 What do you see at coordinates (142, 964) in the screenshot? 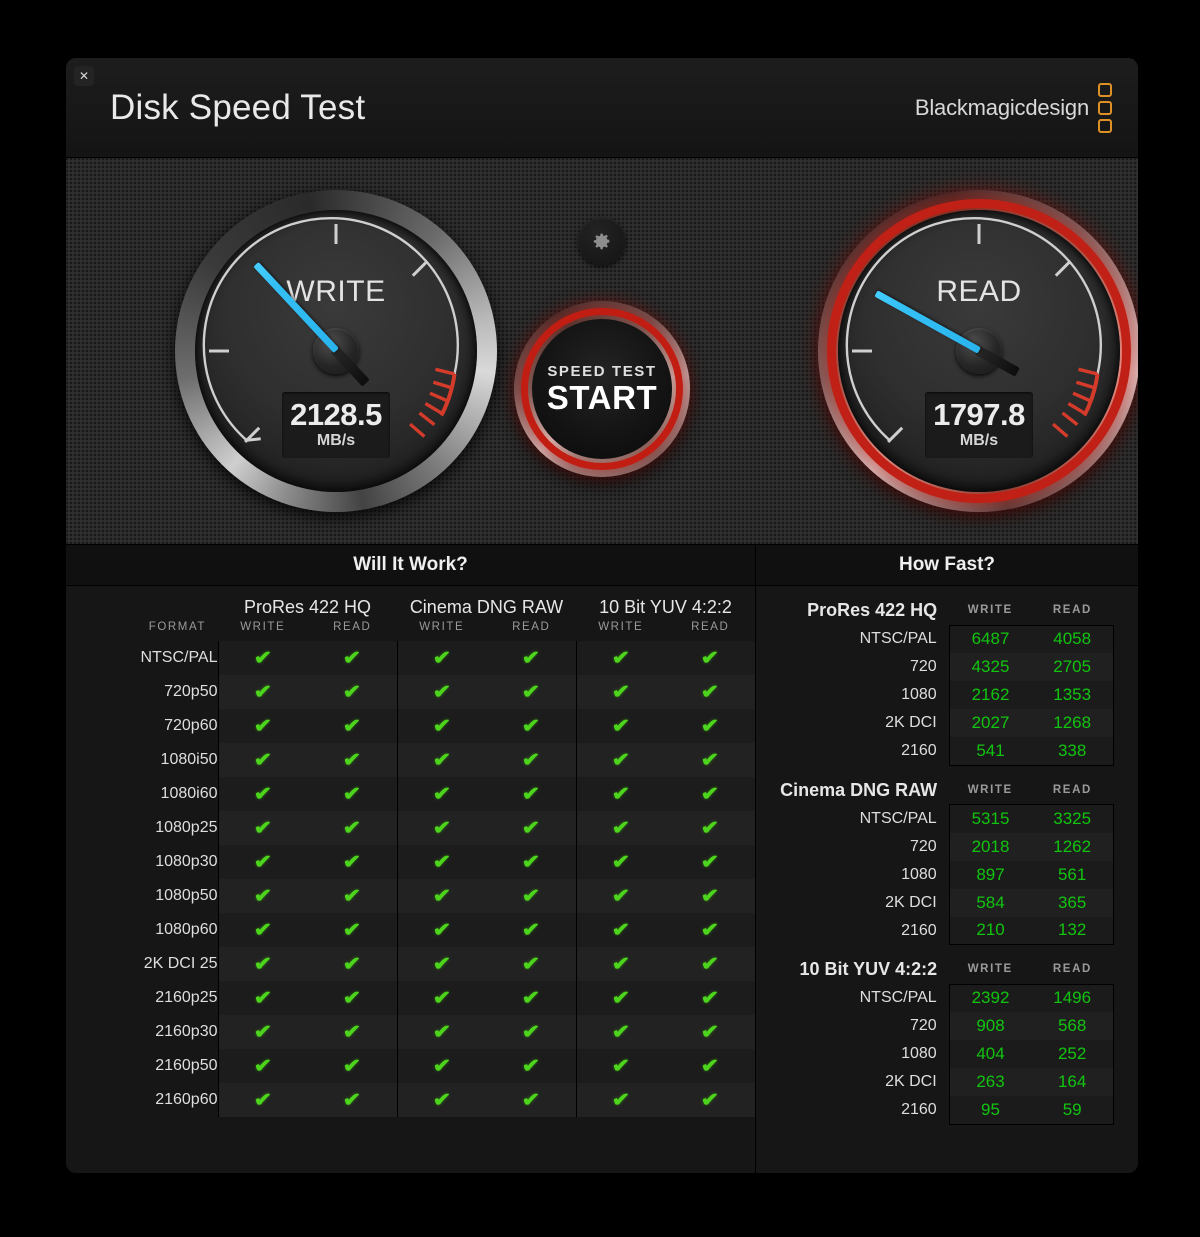
I see `format-label: 2K DCI 25` at bounding box center [142, 964].